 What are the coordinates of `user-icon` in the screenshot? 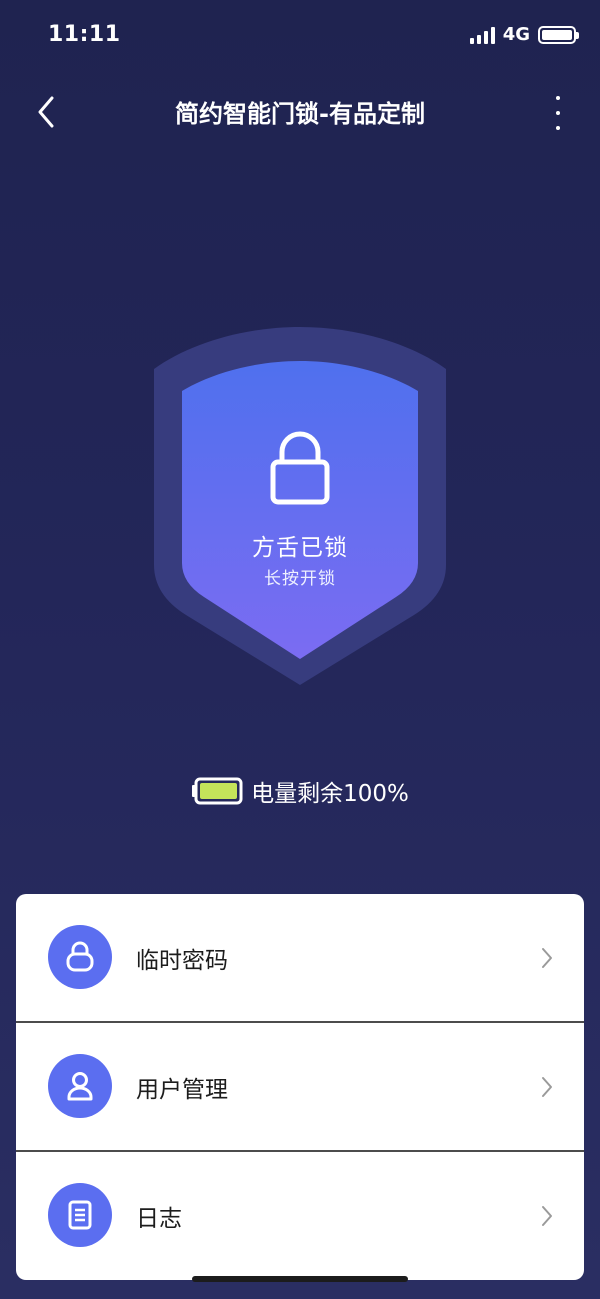 It's located at (80, 1086).